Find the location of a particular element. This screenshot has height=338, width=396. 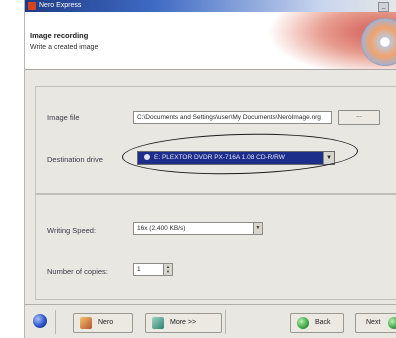

nero-button: Nero is located at coordinates (103, 323).